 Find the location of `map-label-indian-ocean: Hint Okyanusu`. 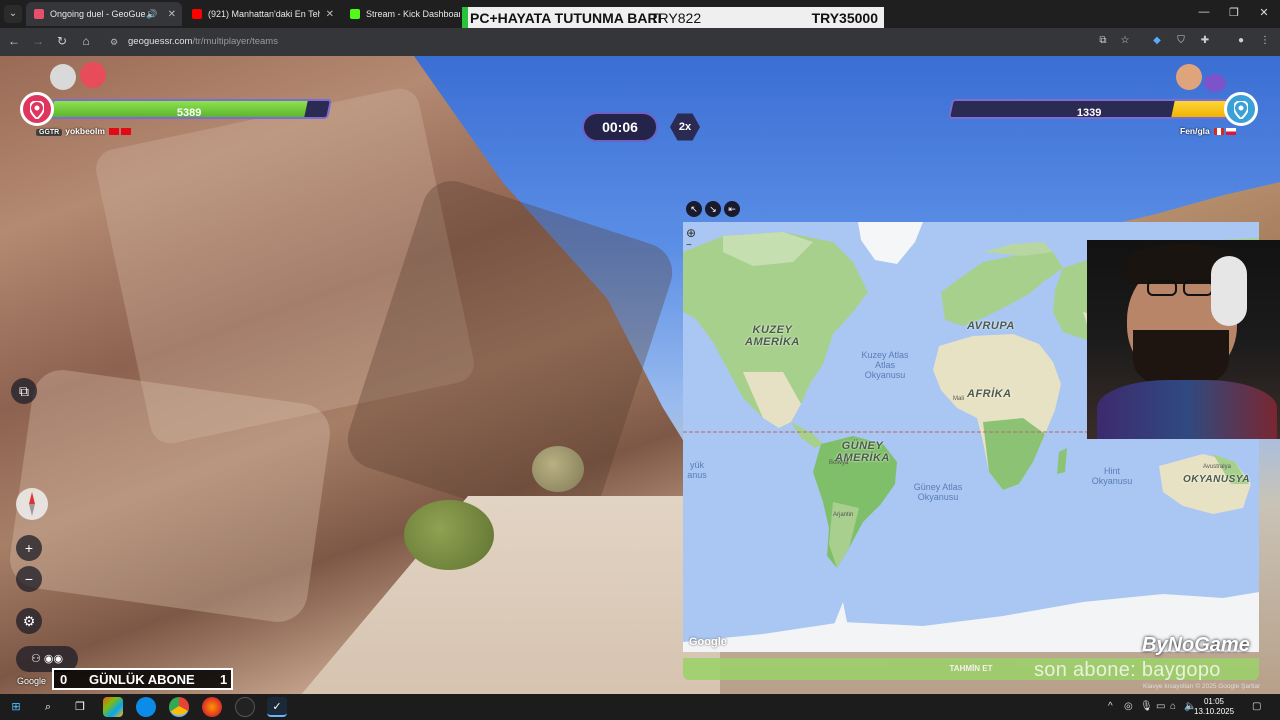

map-label-indian-ocean: Hint Okyanusu is located at coordinates (1112, 476).